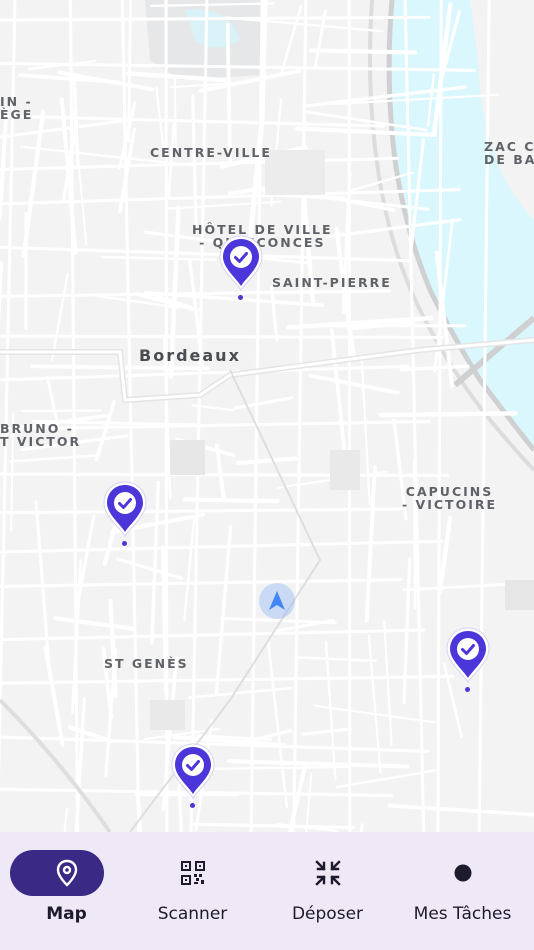 This screenshot has width=534, height=950. Describe the element at coordinates (462, 873) in the screenshot. I see `dot-icon` at that location.